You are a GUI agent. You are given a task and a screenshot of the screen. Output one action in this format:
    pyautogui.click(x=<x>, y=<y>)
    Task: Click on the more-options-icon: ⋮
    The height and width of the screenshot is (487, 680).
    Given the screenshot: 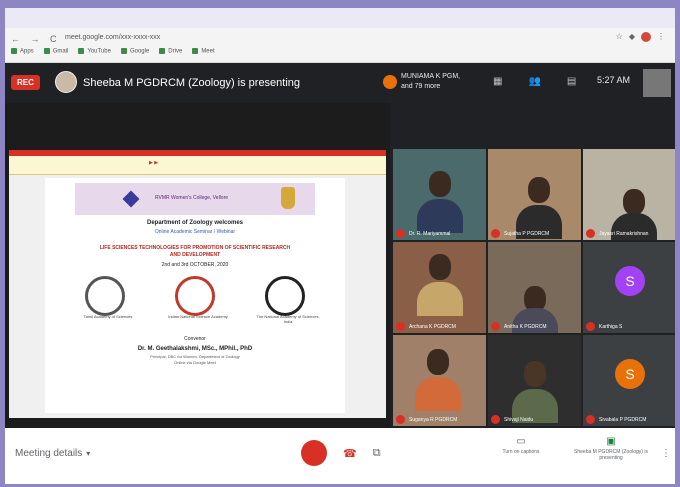 What is the action you would take?
    pyautogui.click(x=666, y=453)
    